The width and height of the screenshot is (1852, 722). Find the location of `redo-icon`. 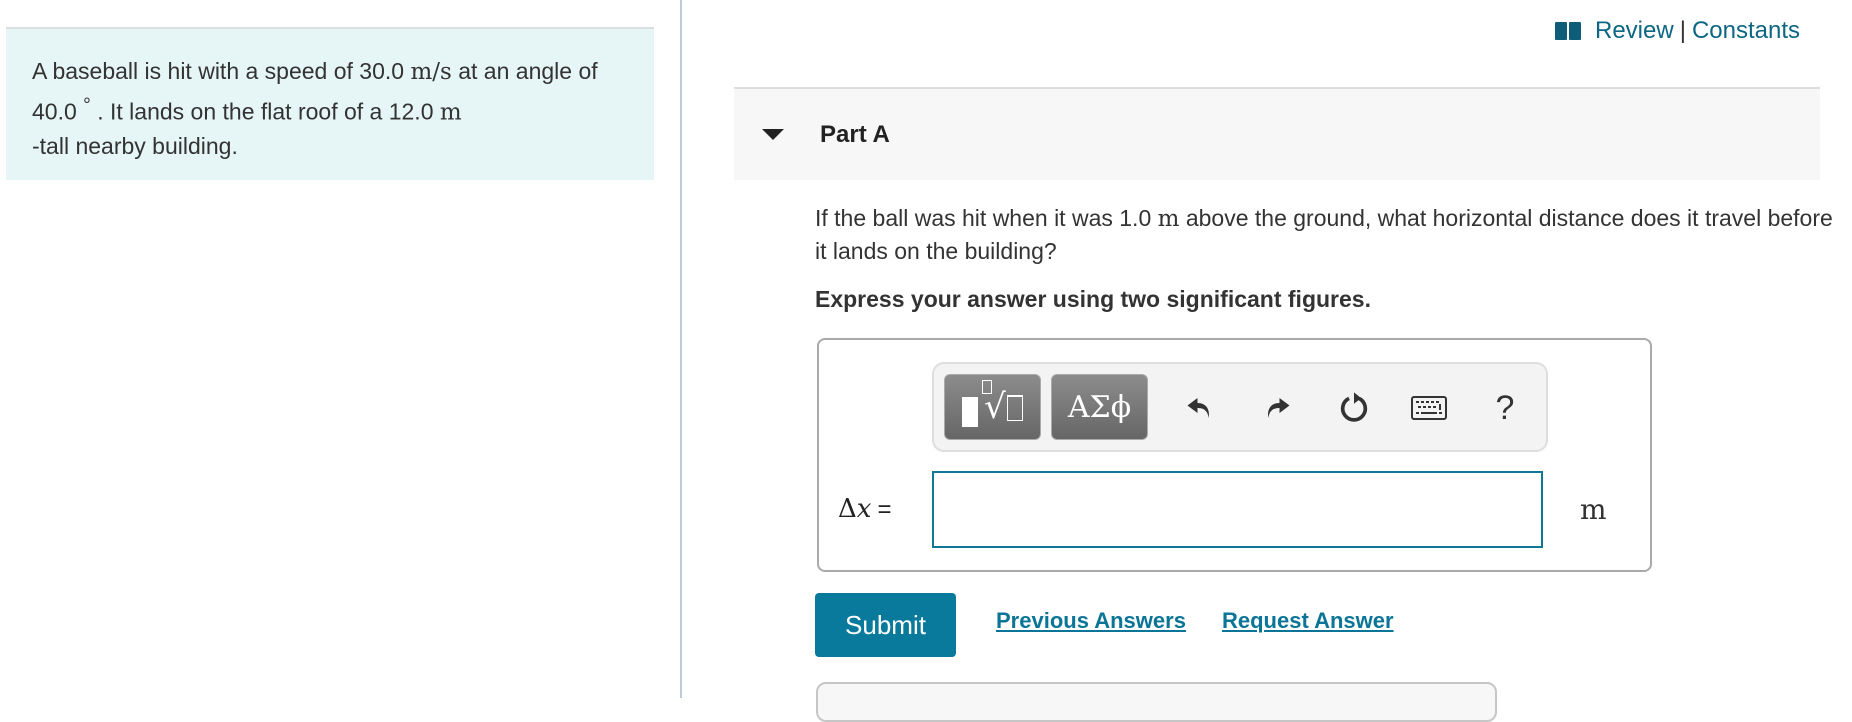

redo-icon is located at coordinates (1279, 408).